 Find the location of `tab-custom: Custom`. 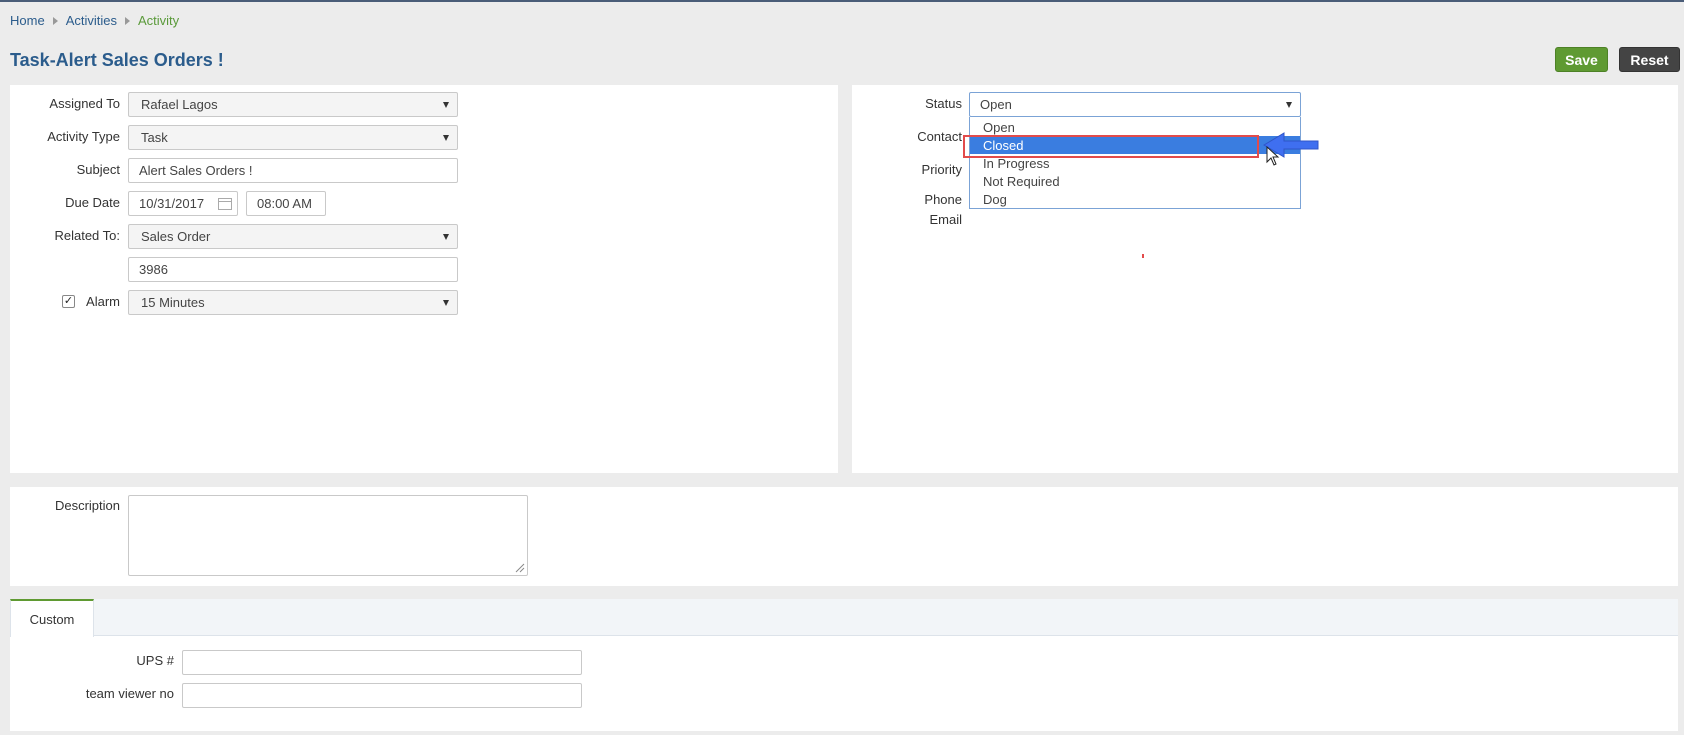

tab-custom: Custom is located at coordinates (52, 618).